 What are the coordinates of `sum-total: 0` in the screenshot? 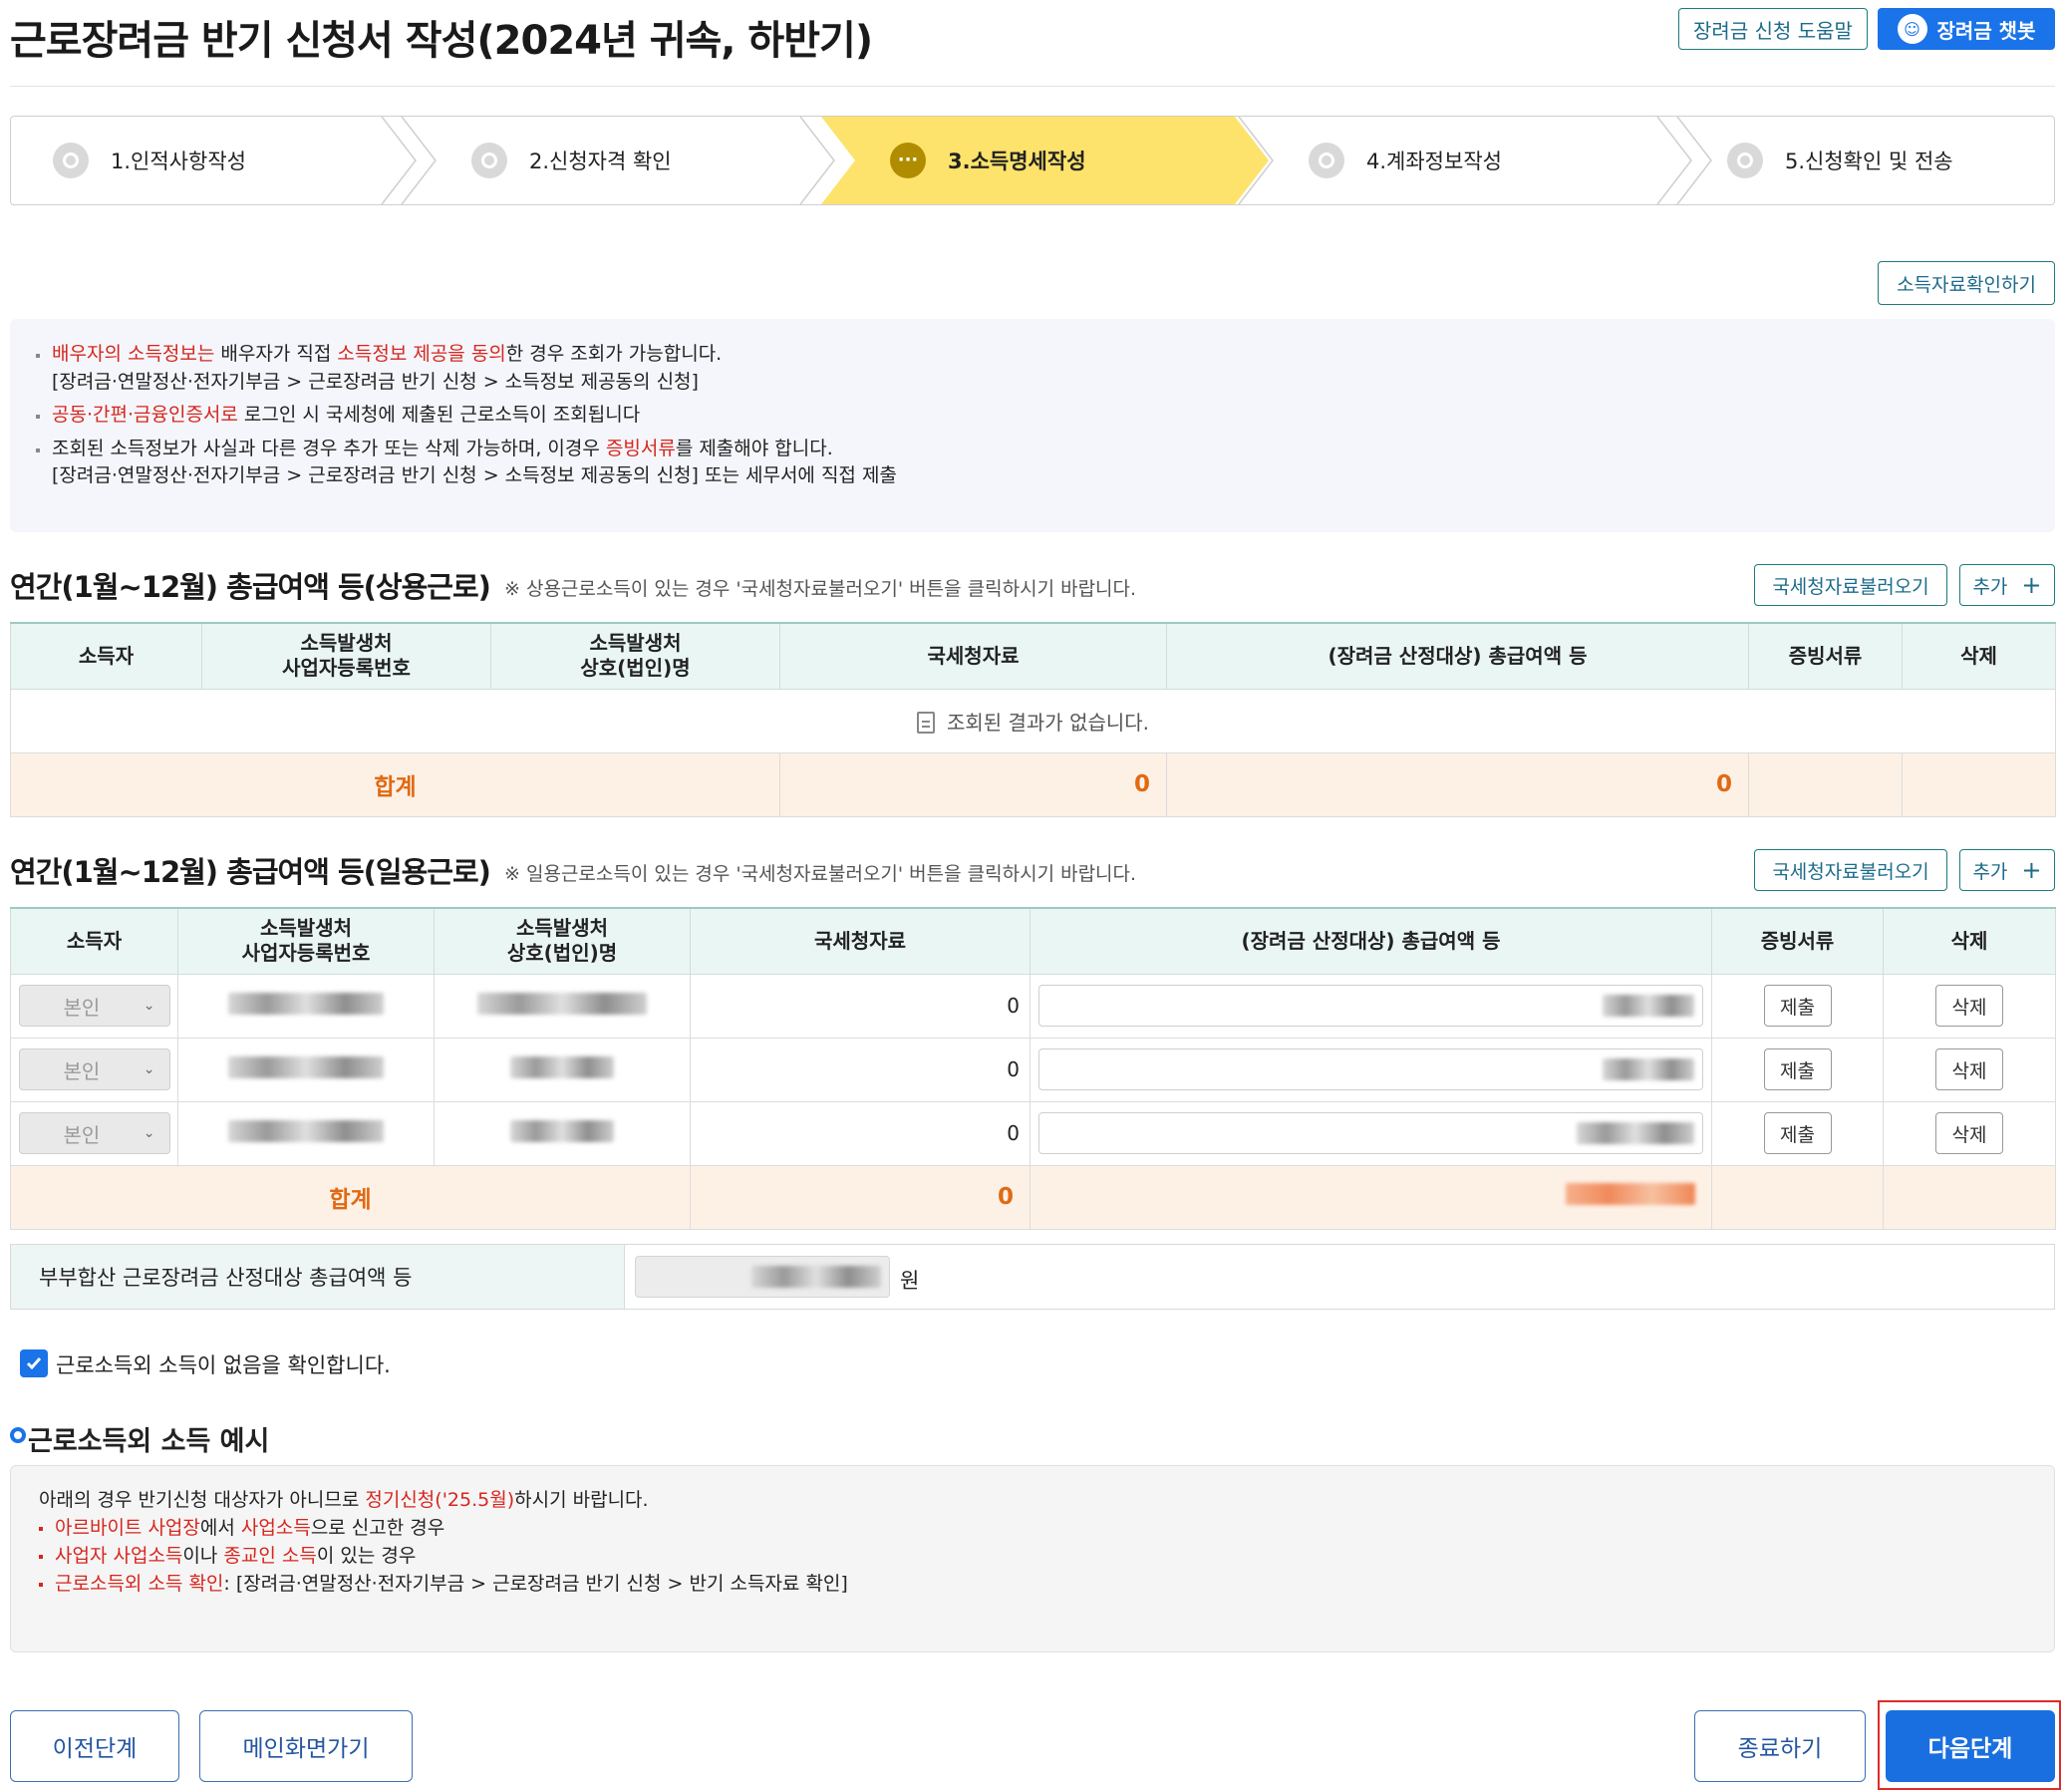 It's located at (1457, 784).